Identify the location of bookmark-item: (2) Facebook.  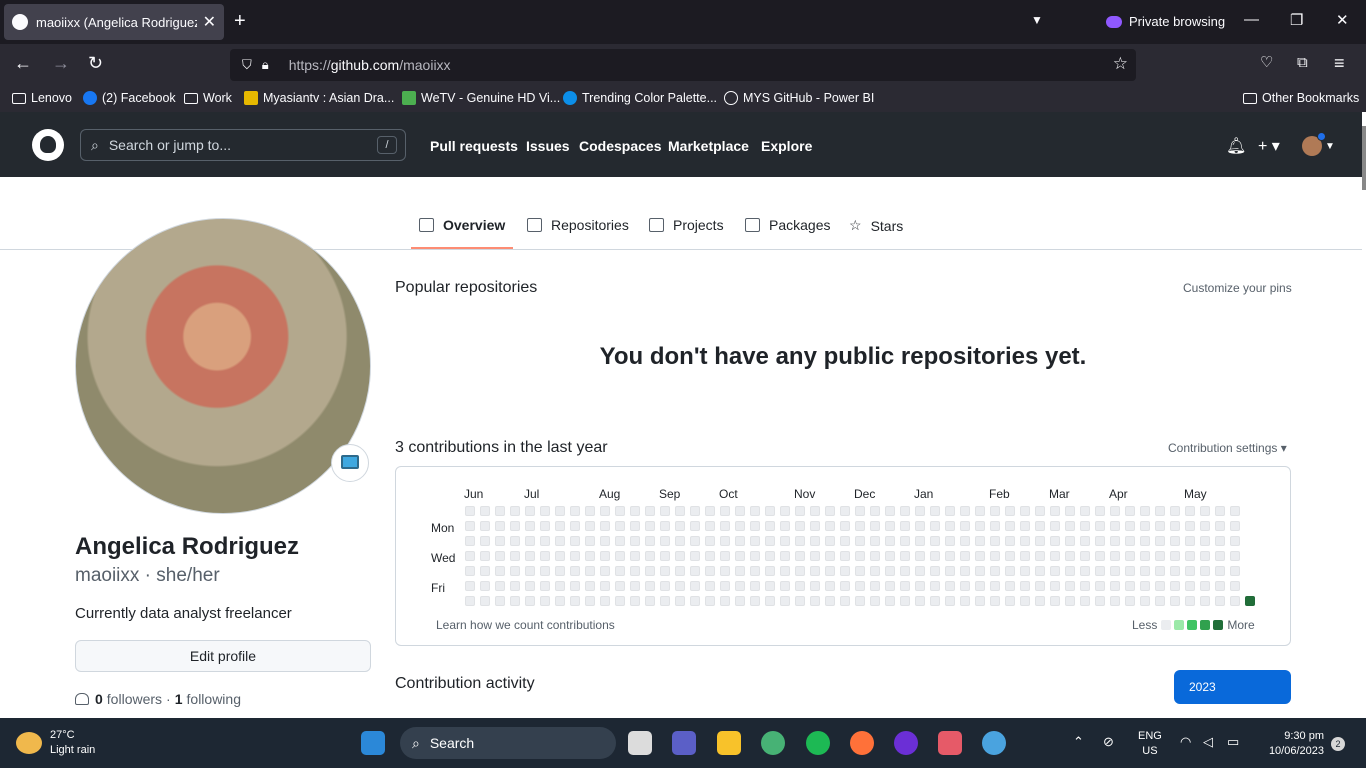
(129, 98).